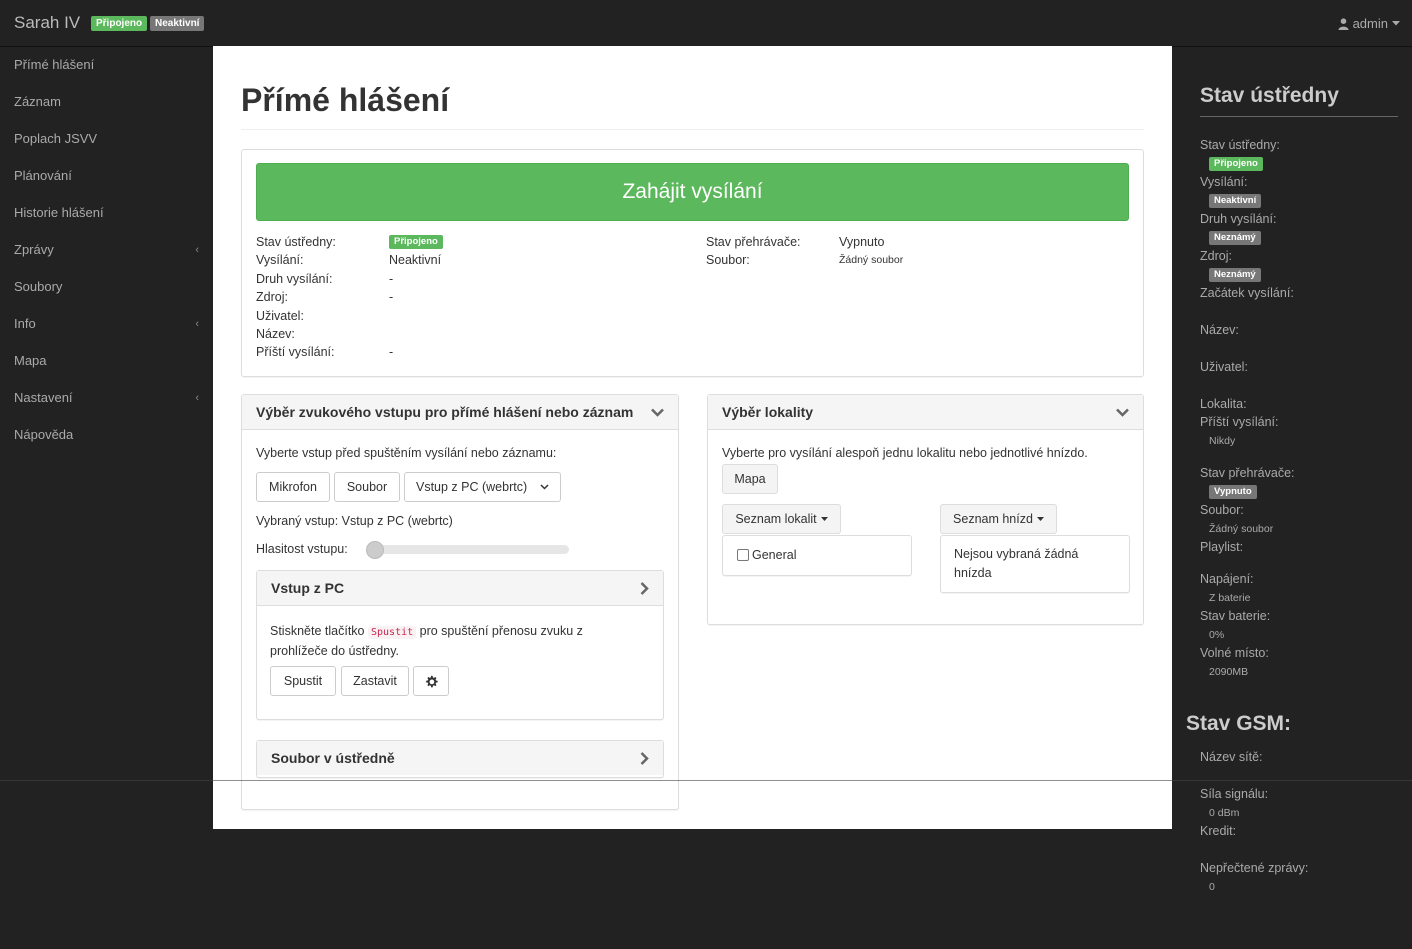  What do you see at coordinates (30, 360) in the screenshot?
I see `sidebar-item-label: Mapa` at bounding box center [30, 360].